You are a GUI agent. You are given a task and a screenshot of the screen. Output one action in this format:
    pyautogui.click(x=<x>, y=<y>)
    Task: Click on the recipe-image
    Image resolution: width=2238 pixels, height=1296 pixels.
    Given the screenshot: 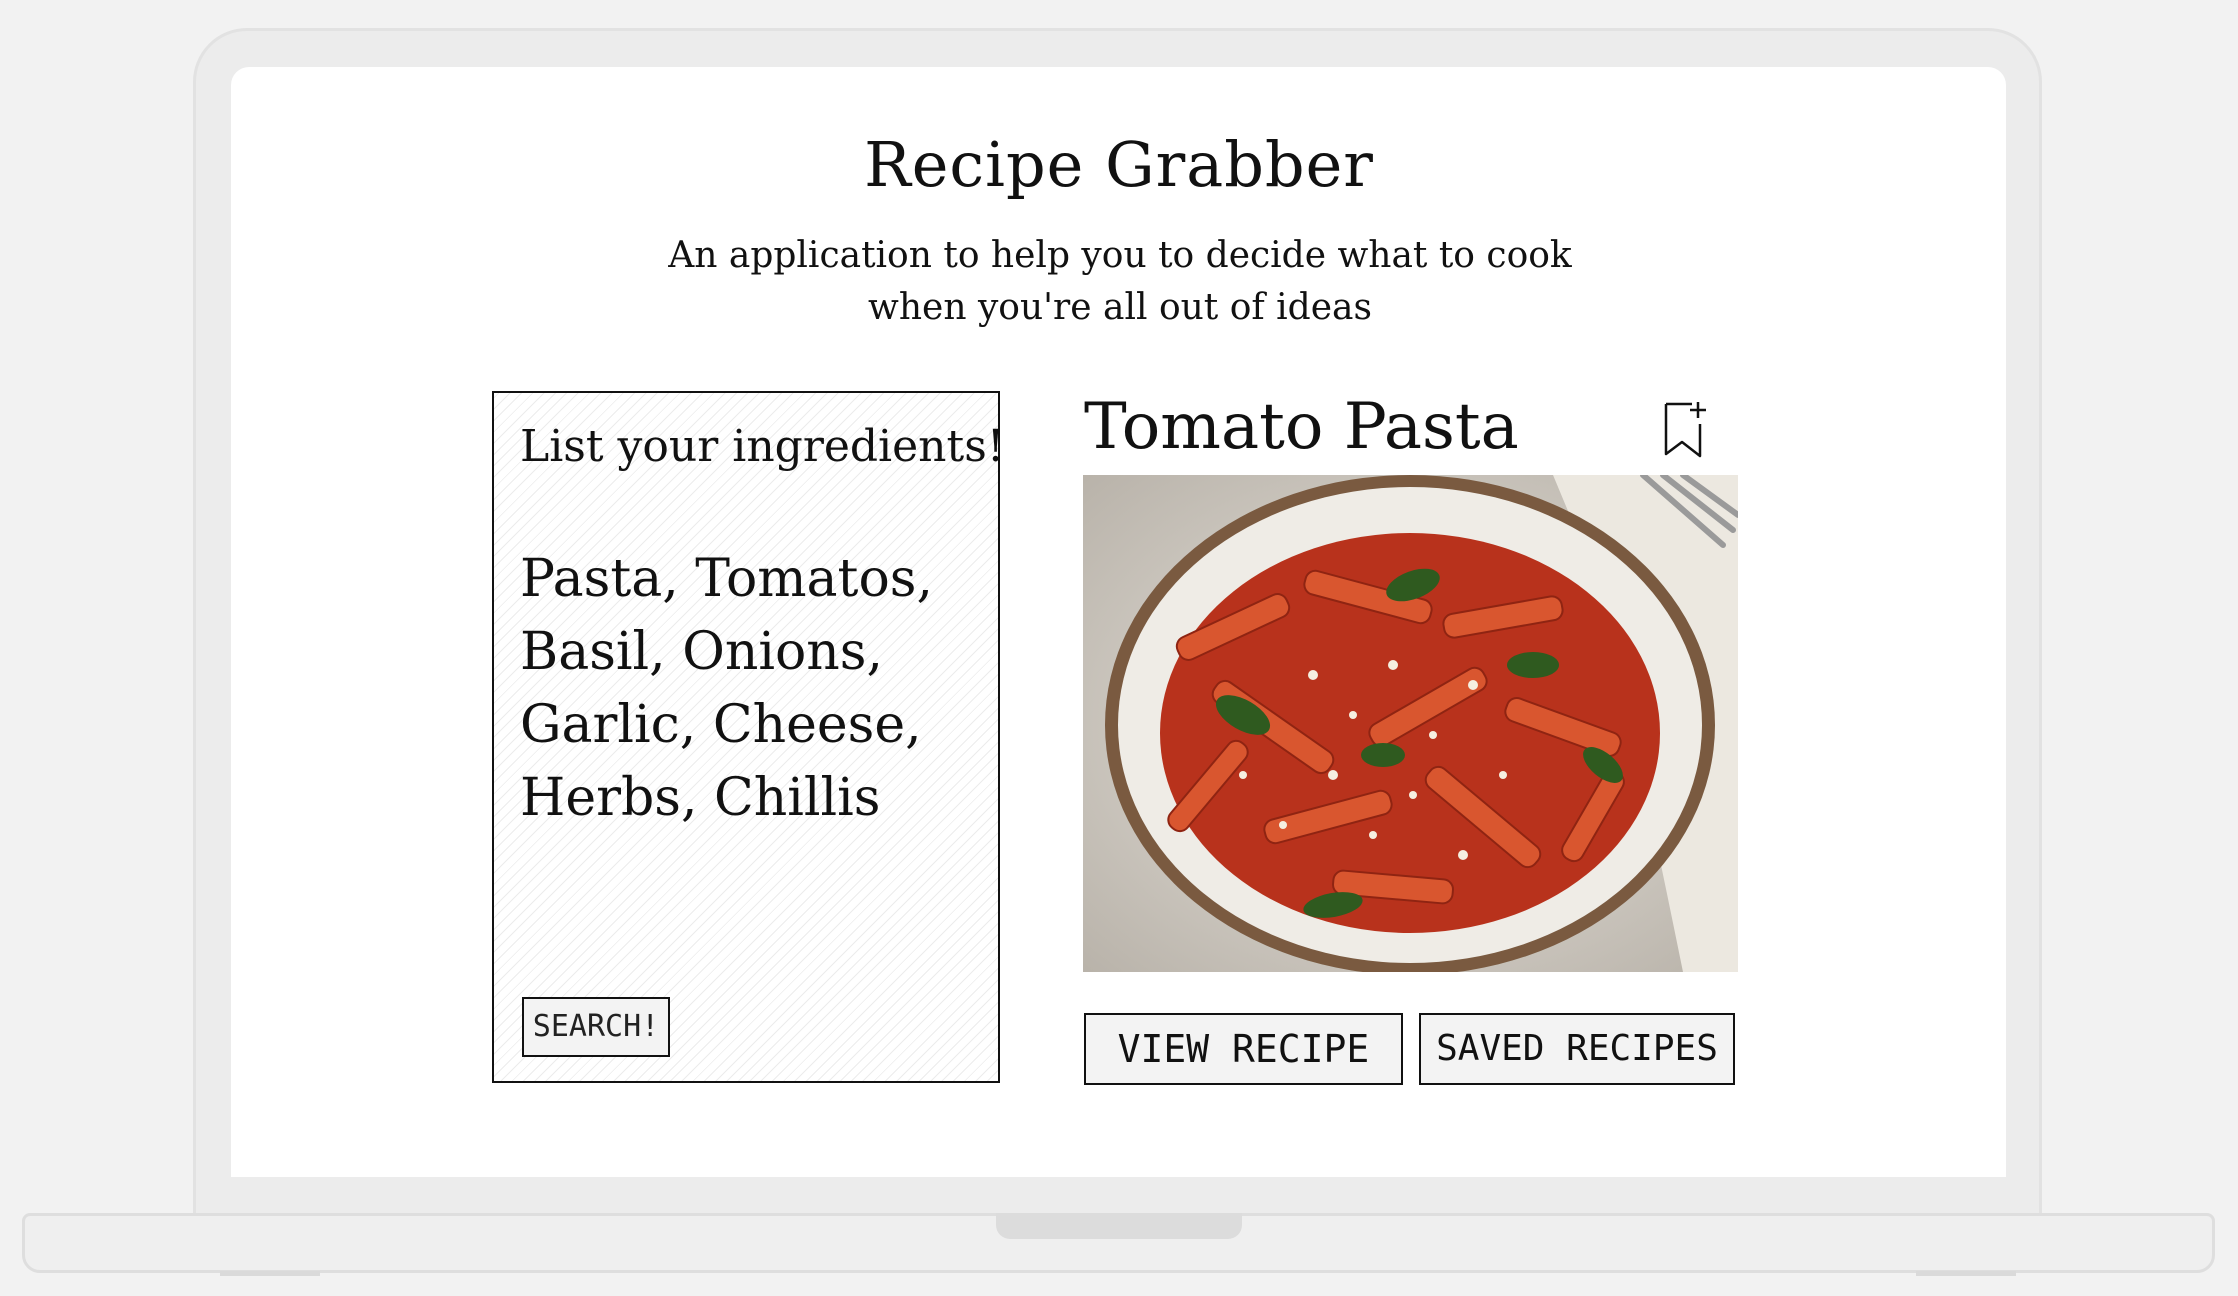 What is the action you would take?
    pyautogui.click(x=1410, y=723)
    